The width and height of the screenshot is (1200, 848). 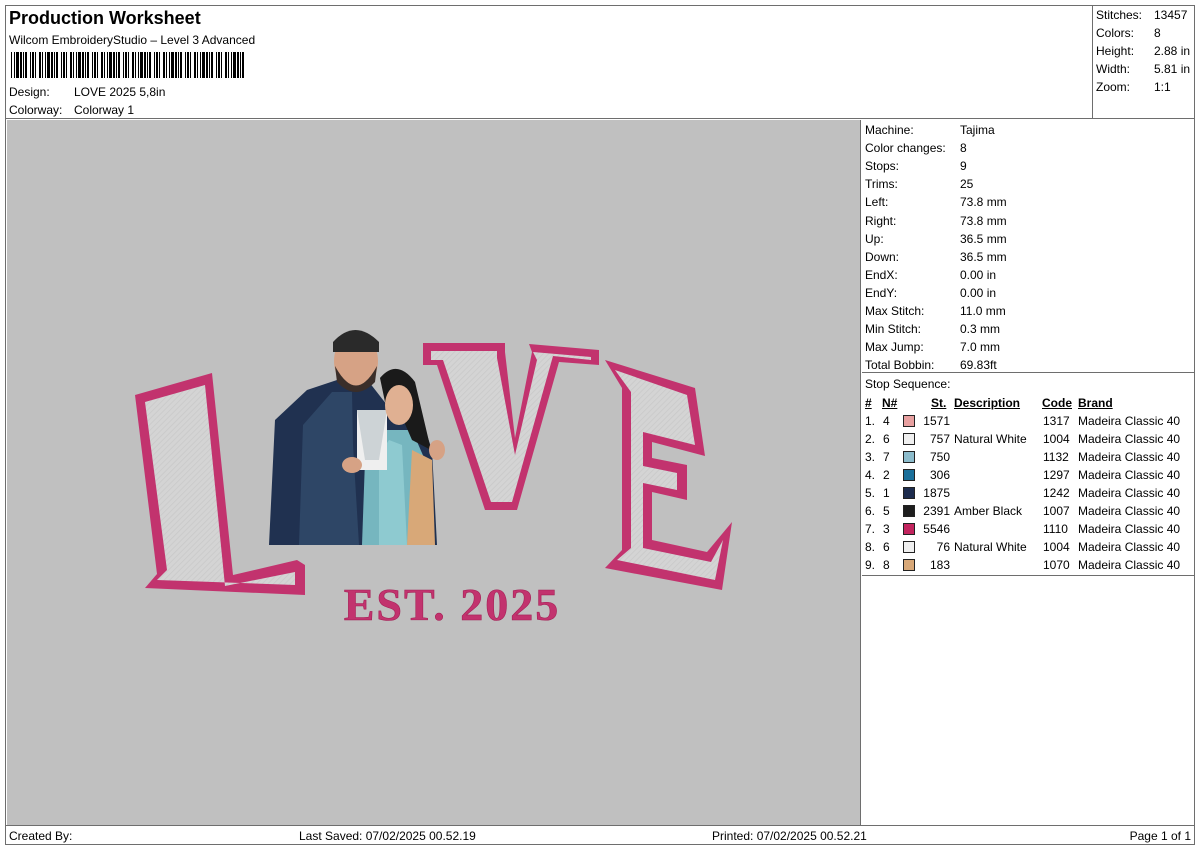 What do you see at coordinates (1056, 511) in the screenshot?
I see `stop-code: 1007` at bounding box center [1056, 511].